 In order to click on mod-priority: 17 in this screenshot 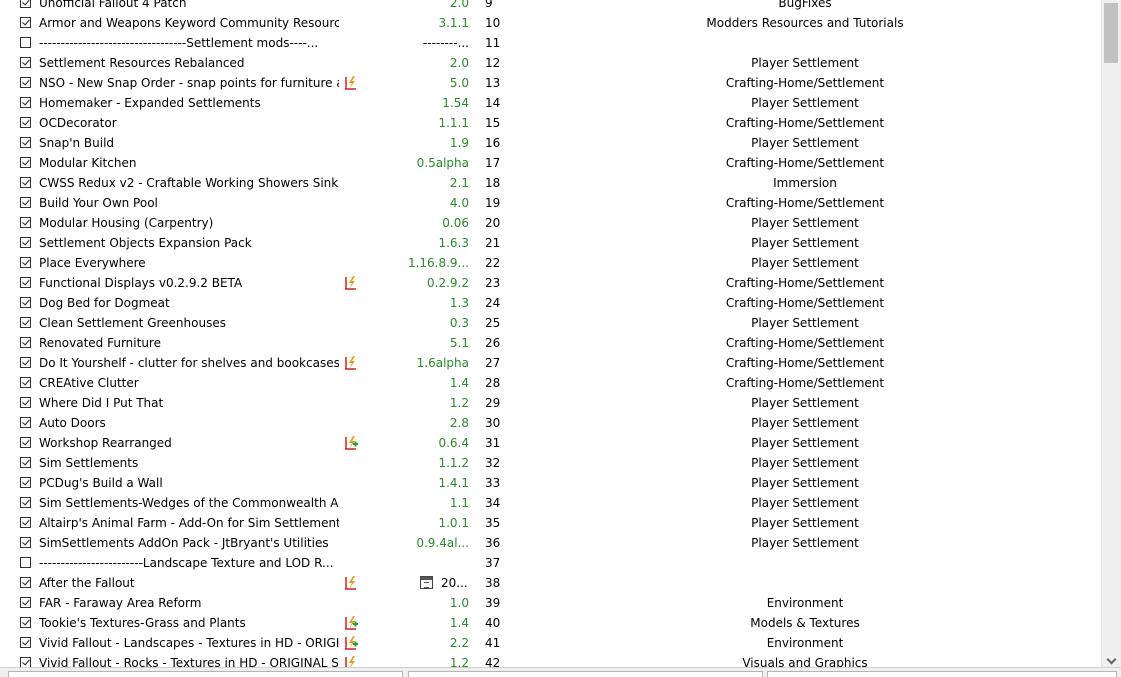, I will do `click(493, 163)`.